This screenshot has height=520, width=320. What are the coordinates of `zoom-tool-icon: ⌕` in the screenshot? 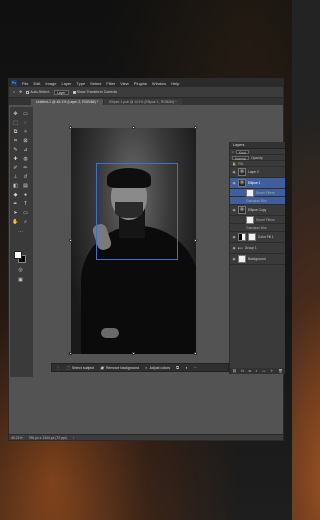 It's located at (25, 222).